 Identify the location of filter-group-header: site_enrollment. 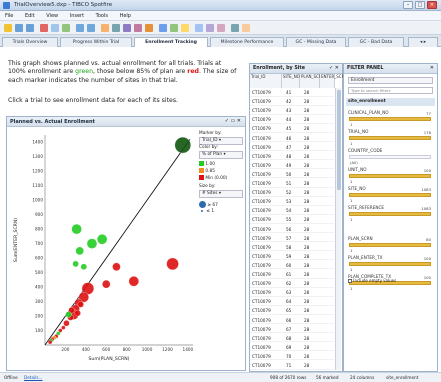
(390, 102).